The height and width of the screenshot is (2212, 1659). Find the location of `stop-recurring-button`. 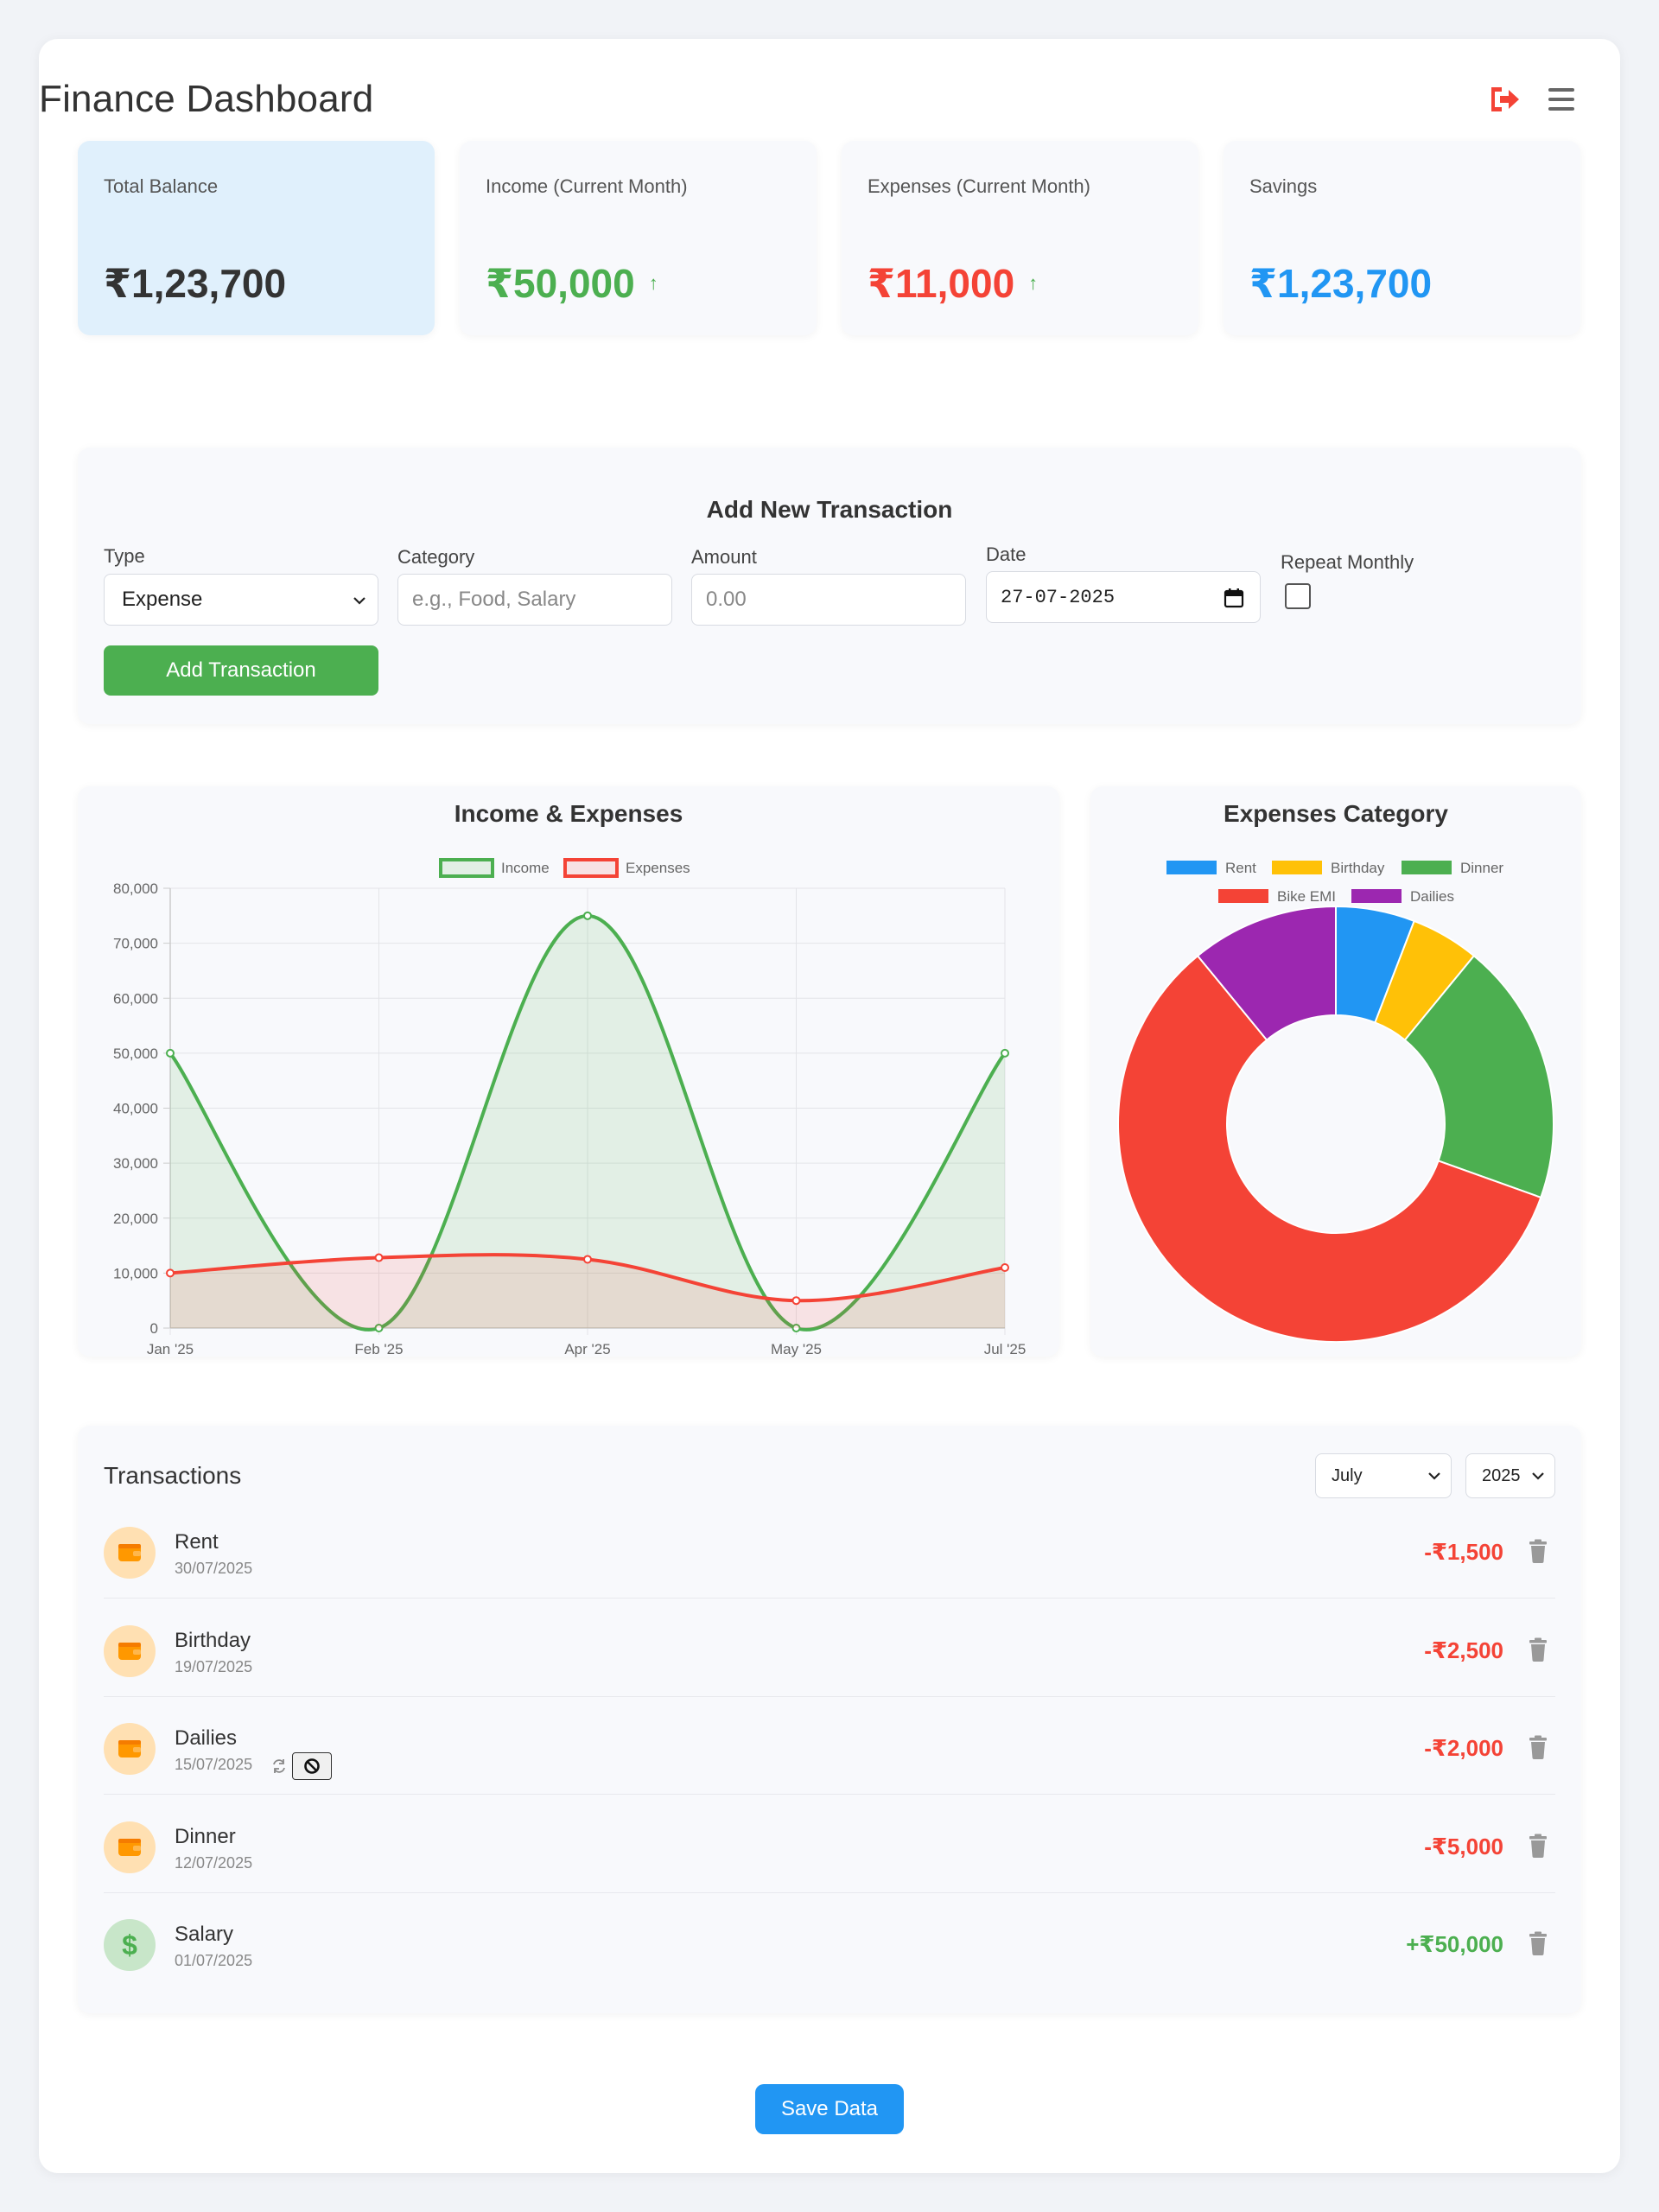

stop-recurring-button is located at coordinates (312, 1766).